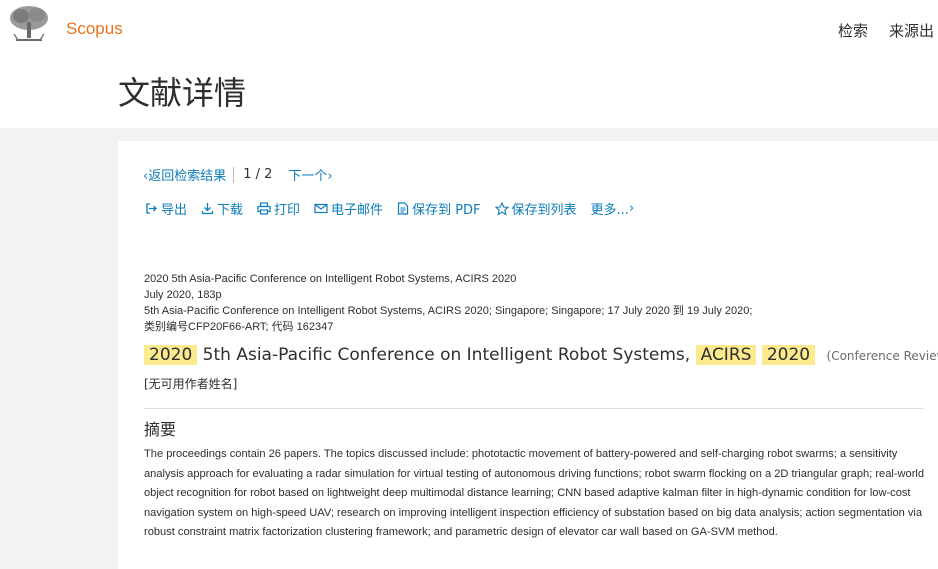 The width and height of the screenshot is (938, 569). Describe the element at coordinates (882, 356) in the screenshot. I see `document-type: (Conference Review)` at that location.